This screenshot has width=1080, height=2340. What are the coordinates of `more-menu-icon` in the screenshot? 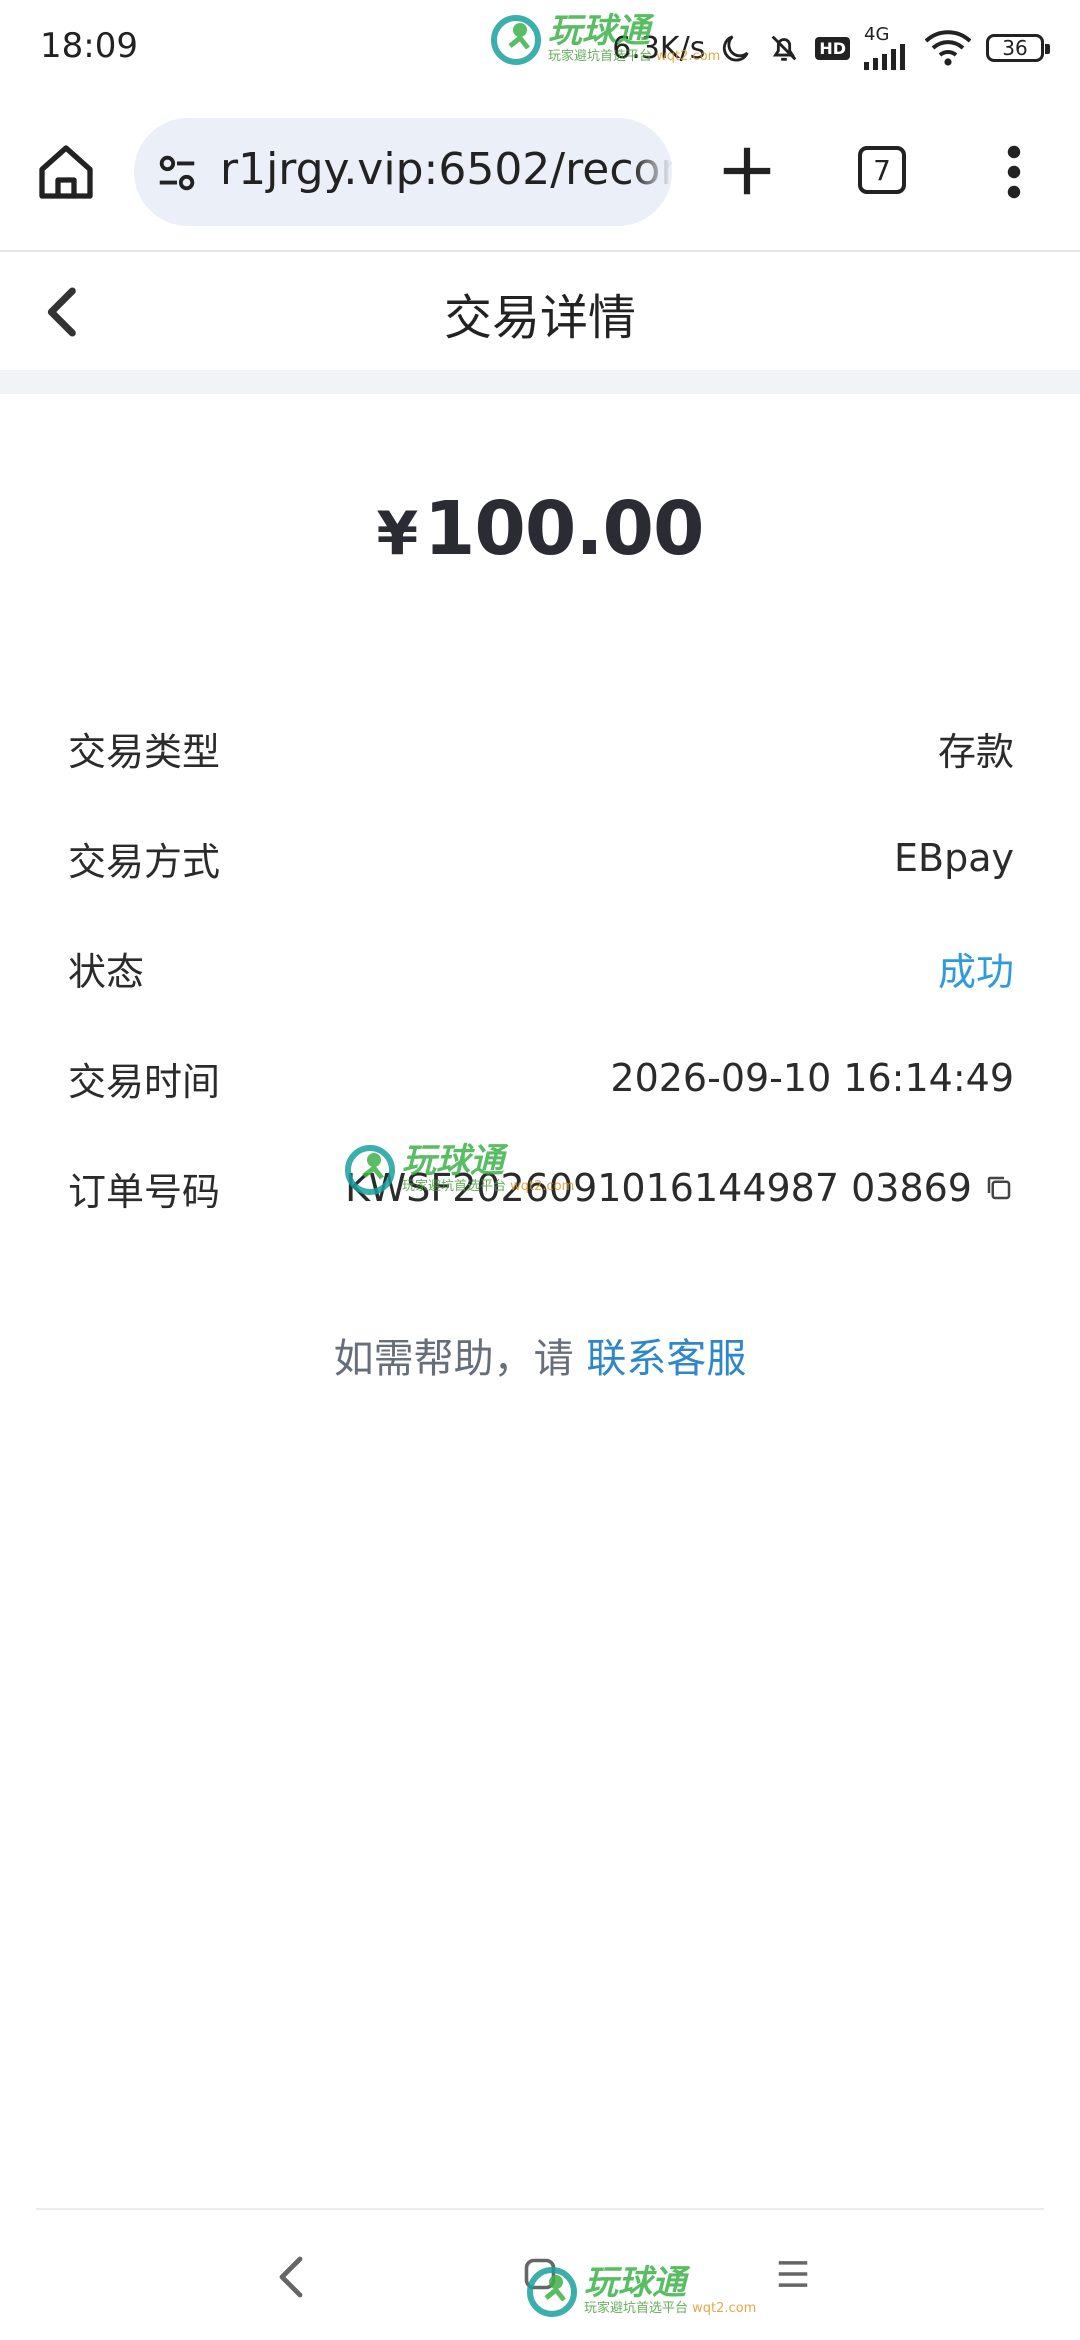 It's located at (1014, 172).